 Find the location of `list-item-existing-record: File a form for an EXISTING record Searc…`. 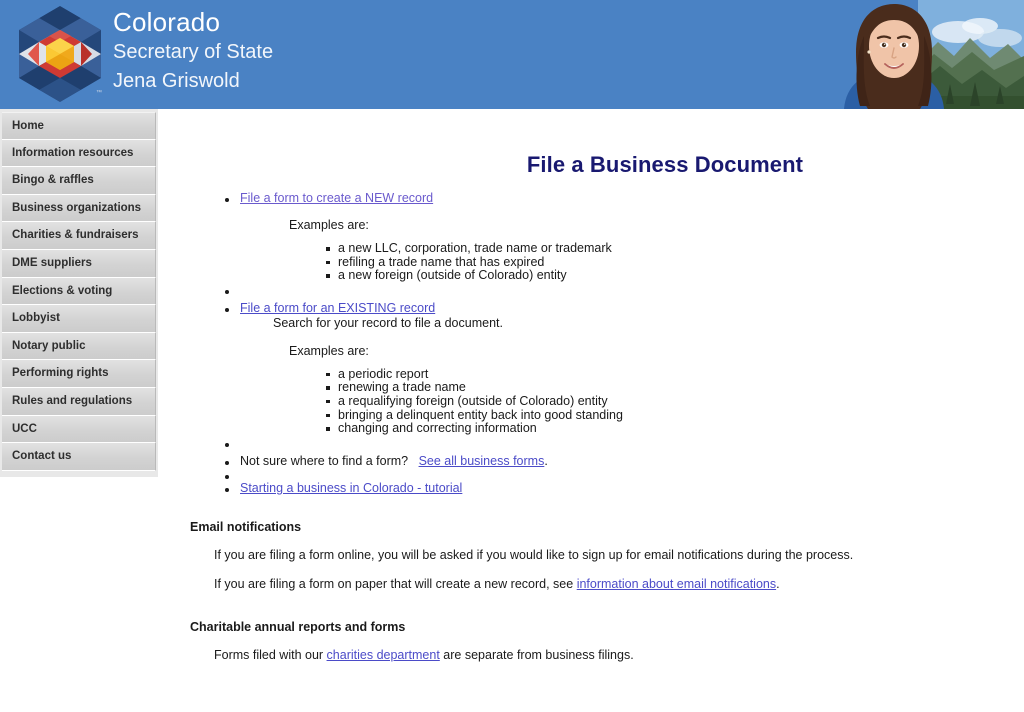

list-item-existing-record: File a form for an EXISTING record Searc… is located at coordinates (624, 368).